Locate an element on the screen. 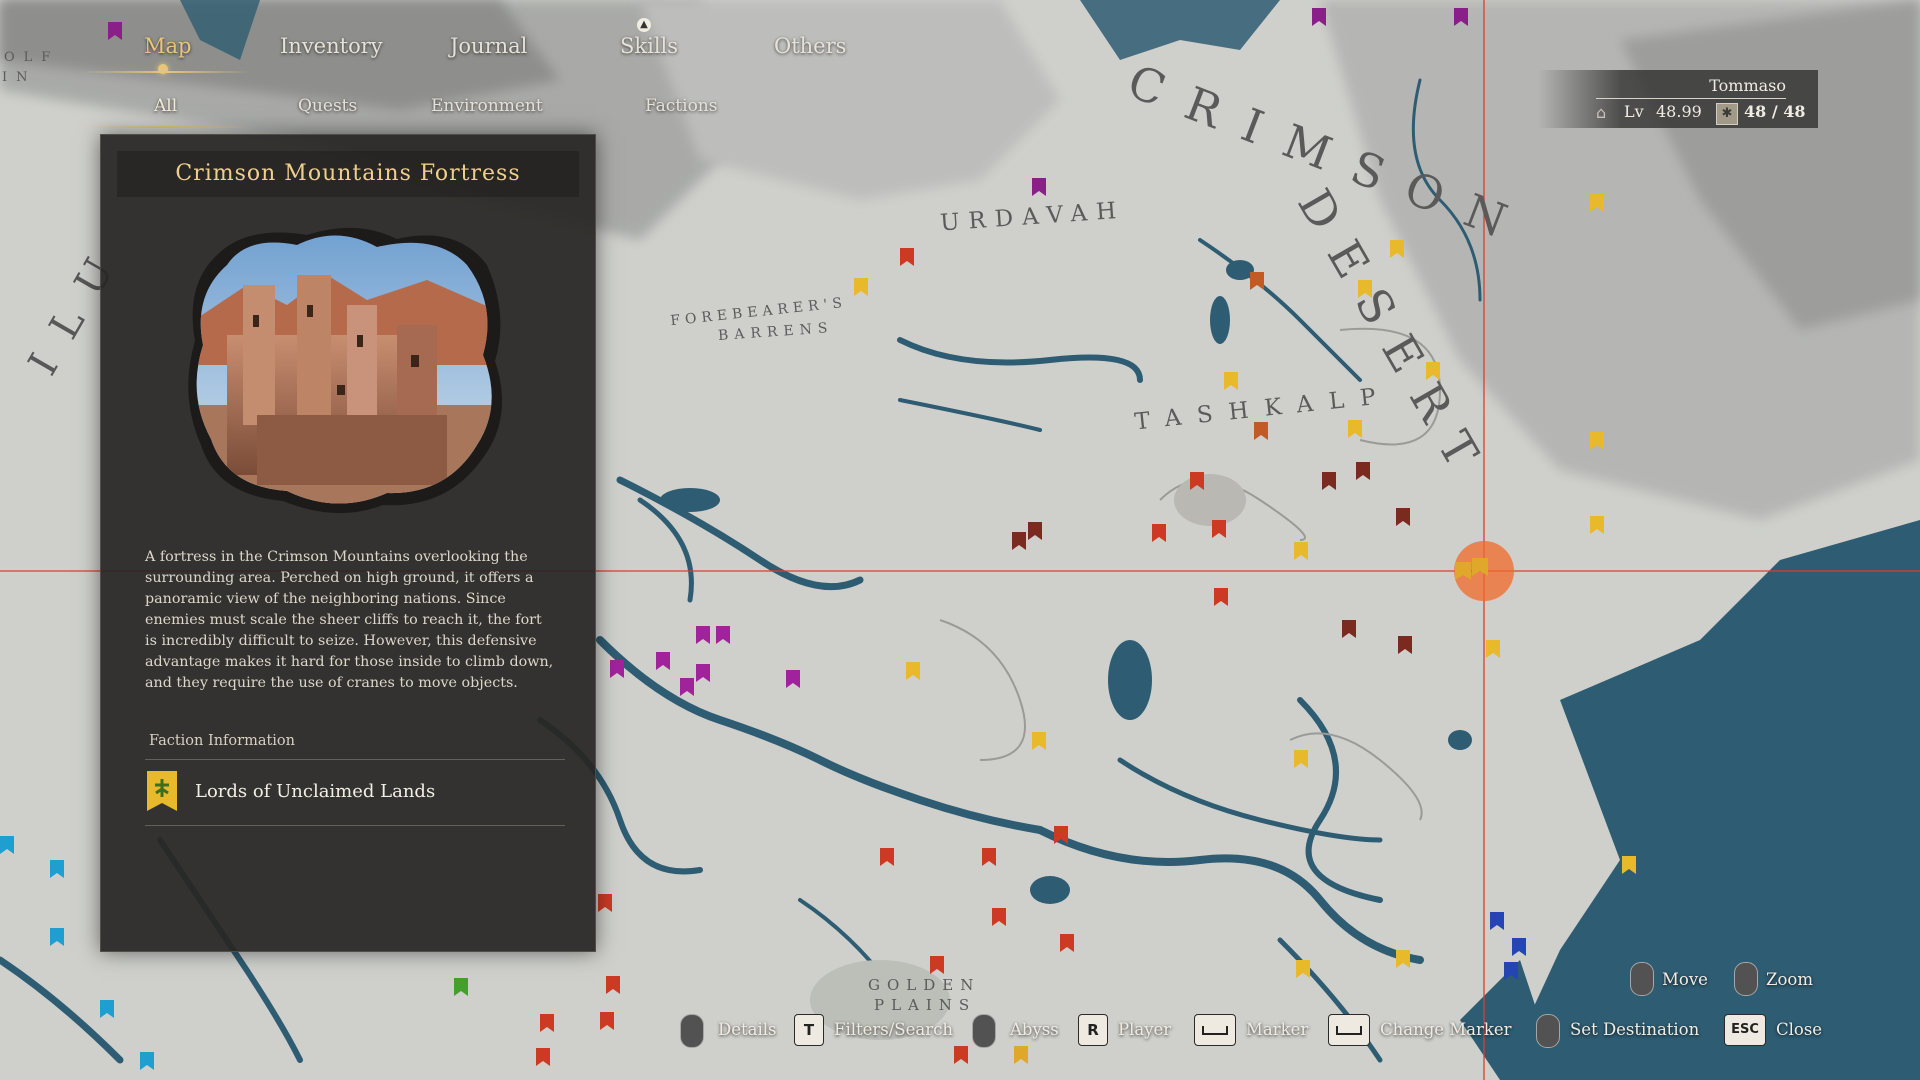 The height and width of the screenshot is (1080, 1920). key-esc: ESC is located at coordinates (1745, 1030).